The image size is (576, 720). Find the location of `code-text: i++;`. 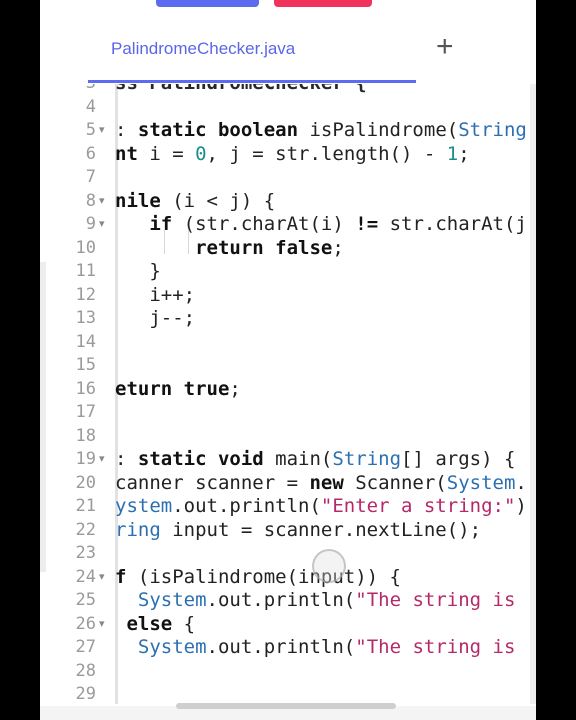

code-text: i++; is located at coordinates (155, 294).